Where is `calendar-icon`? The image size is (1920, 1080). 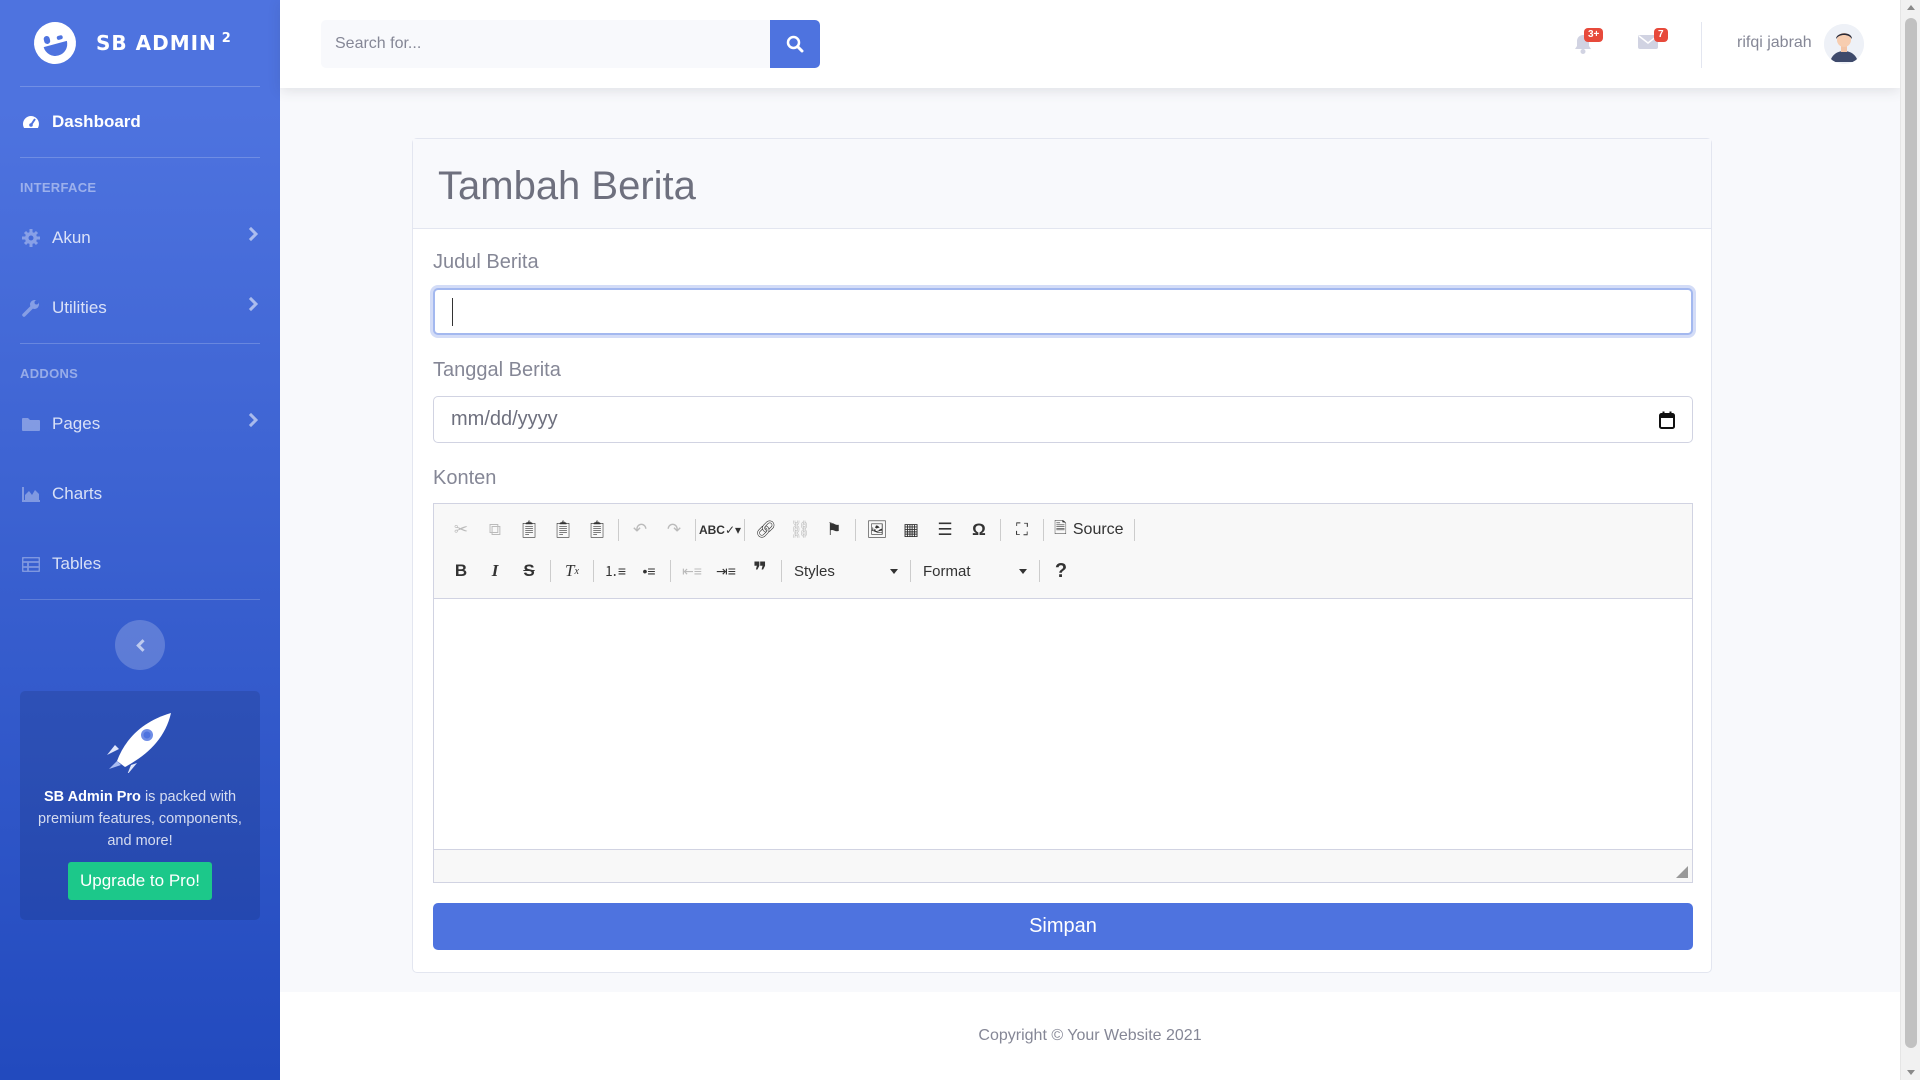
calendar-icon is located at coordinates (1667, 420).